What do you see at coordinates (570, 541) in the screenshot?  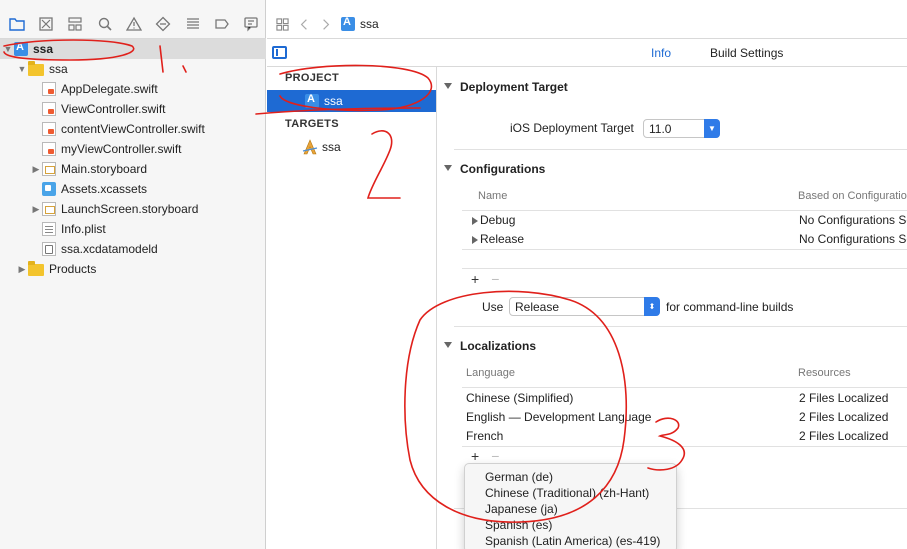 I see `menu-item-language: Spanish (Latin America) (es-419)` at bounding box center [570, 541].